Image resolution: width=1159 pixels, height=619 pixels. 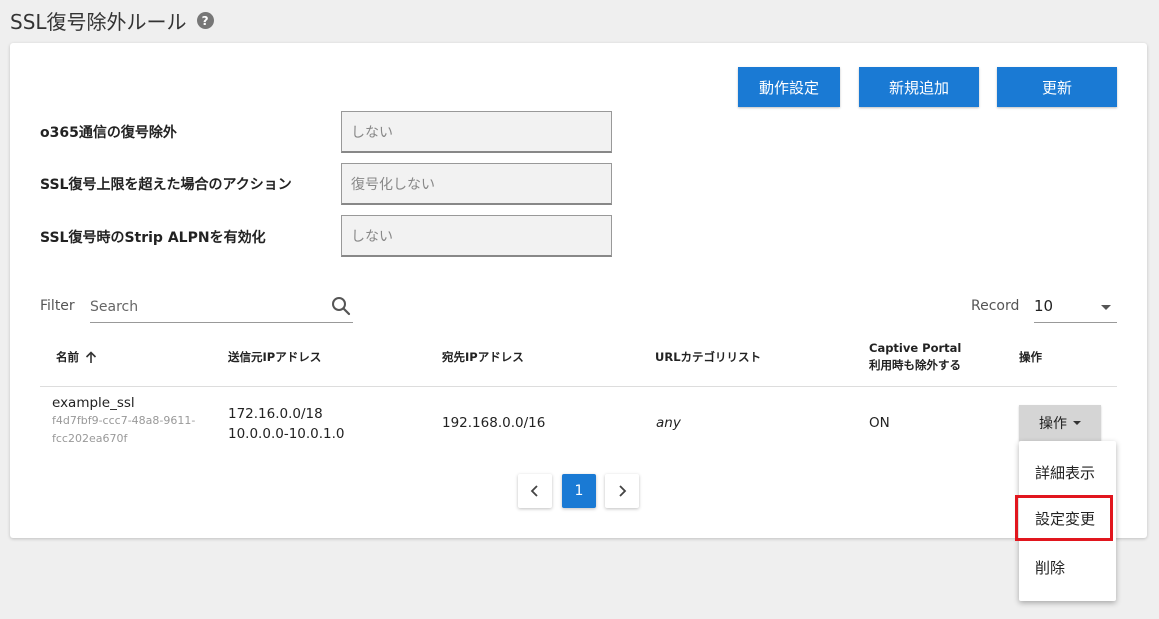 I want to click on row-source-ip: 172.16.0.0/18 10.0.0.0-10.0.1.0, so click(x=286, y=424).